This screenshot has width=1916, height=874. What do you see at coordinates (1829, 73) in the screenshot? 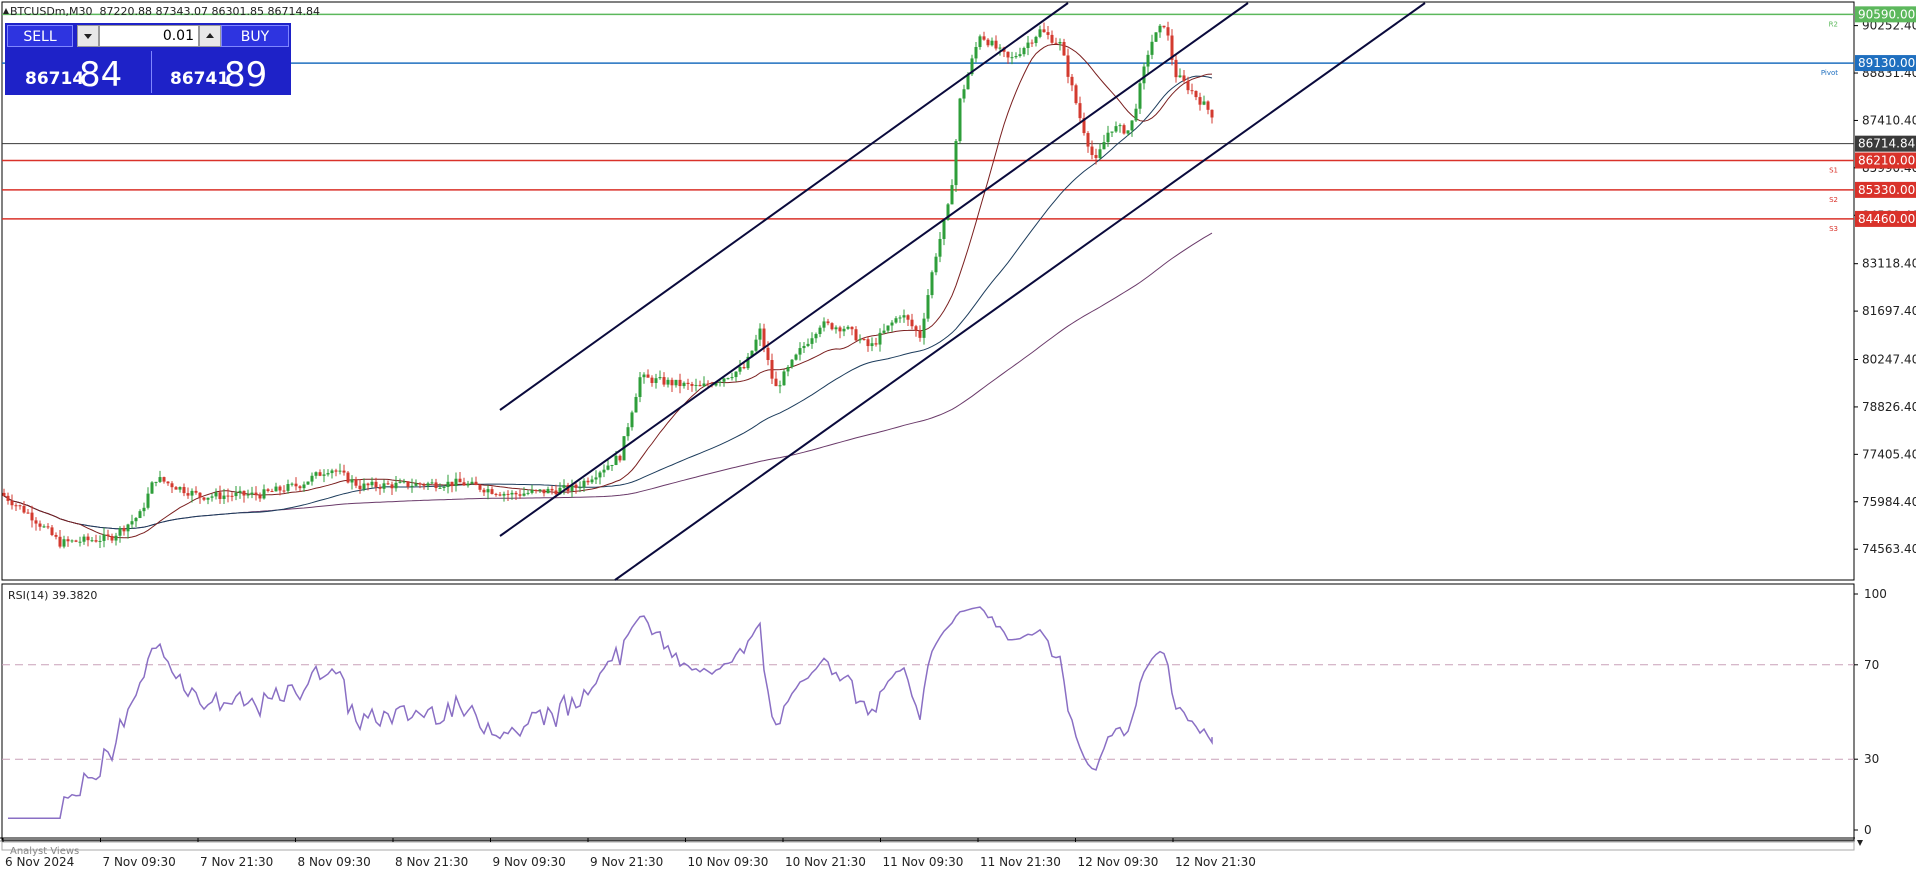
I see `level-tag-pivot: Pivot` at bounding box center [1829, 73].